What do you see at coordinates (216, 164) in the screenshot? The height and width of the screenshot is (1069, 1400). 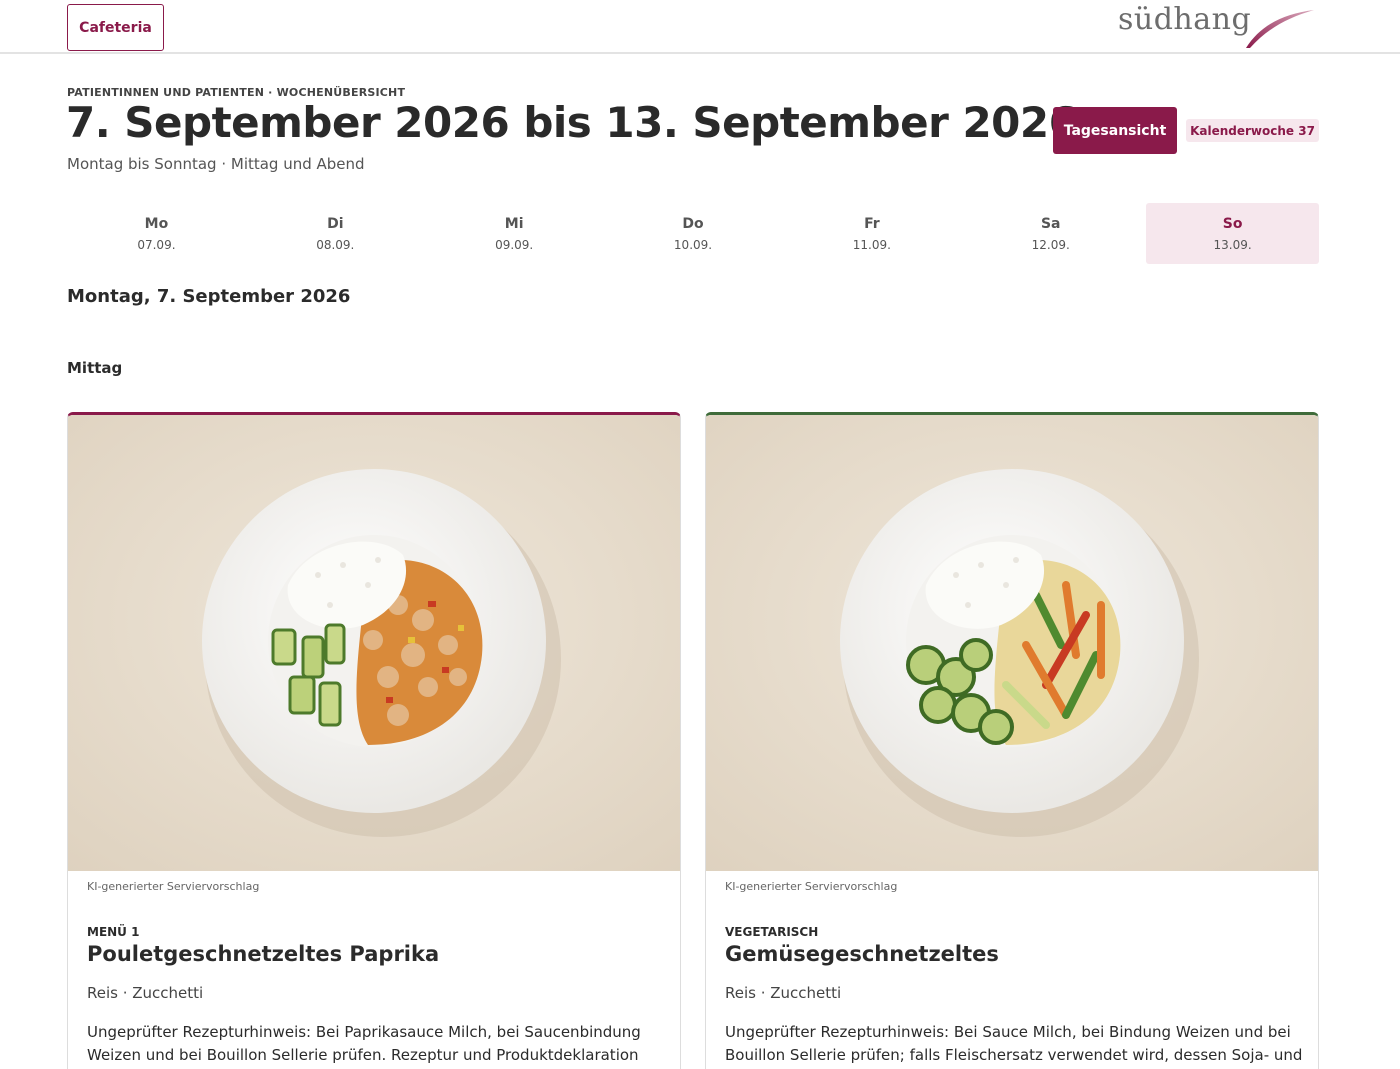 I see `page-subtitle: Montag bis Sonntag · Mittag und Abend` at bounding box center [216, 164].